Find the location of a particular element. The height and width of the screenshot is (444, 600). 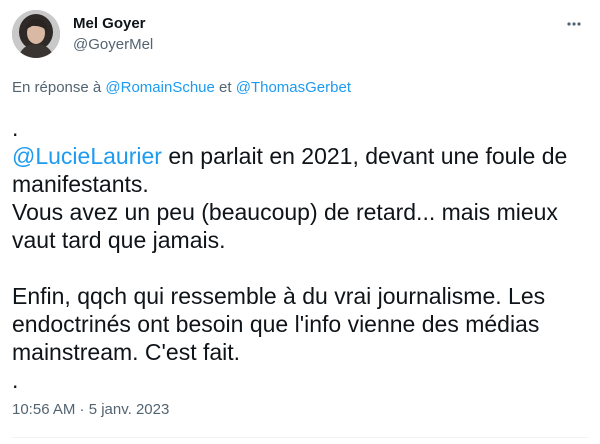

author-display-name: Mel Goyer is located at coordinates (109, 23).